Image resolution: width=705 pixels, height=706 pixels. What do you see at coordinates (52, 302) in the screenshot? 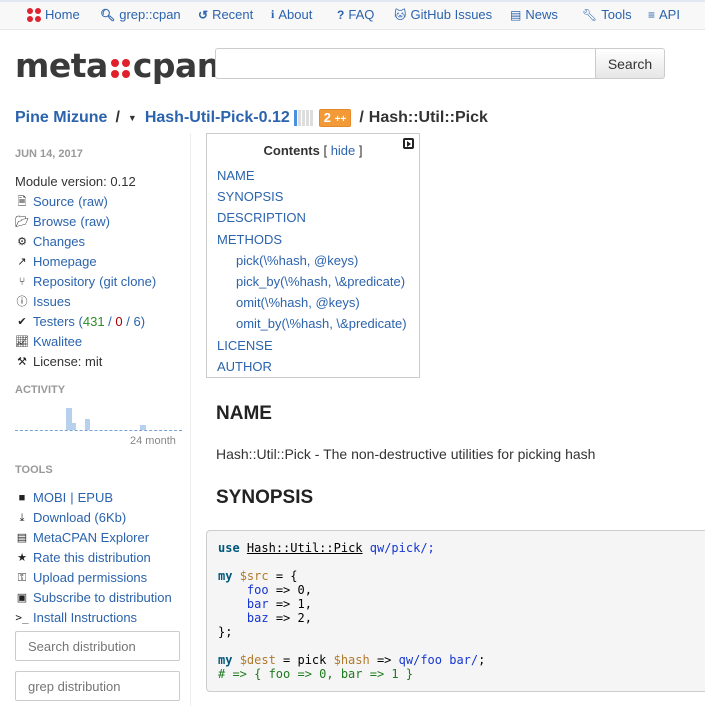
I see `issues-link: Issues` at bounding box center [52, 302].